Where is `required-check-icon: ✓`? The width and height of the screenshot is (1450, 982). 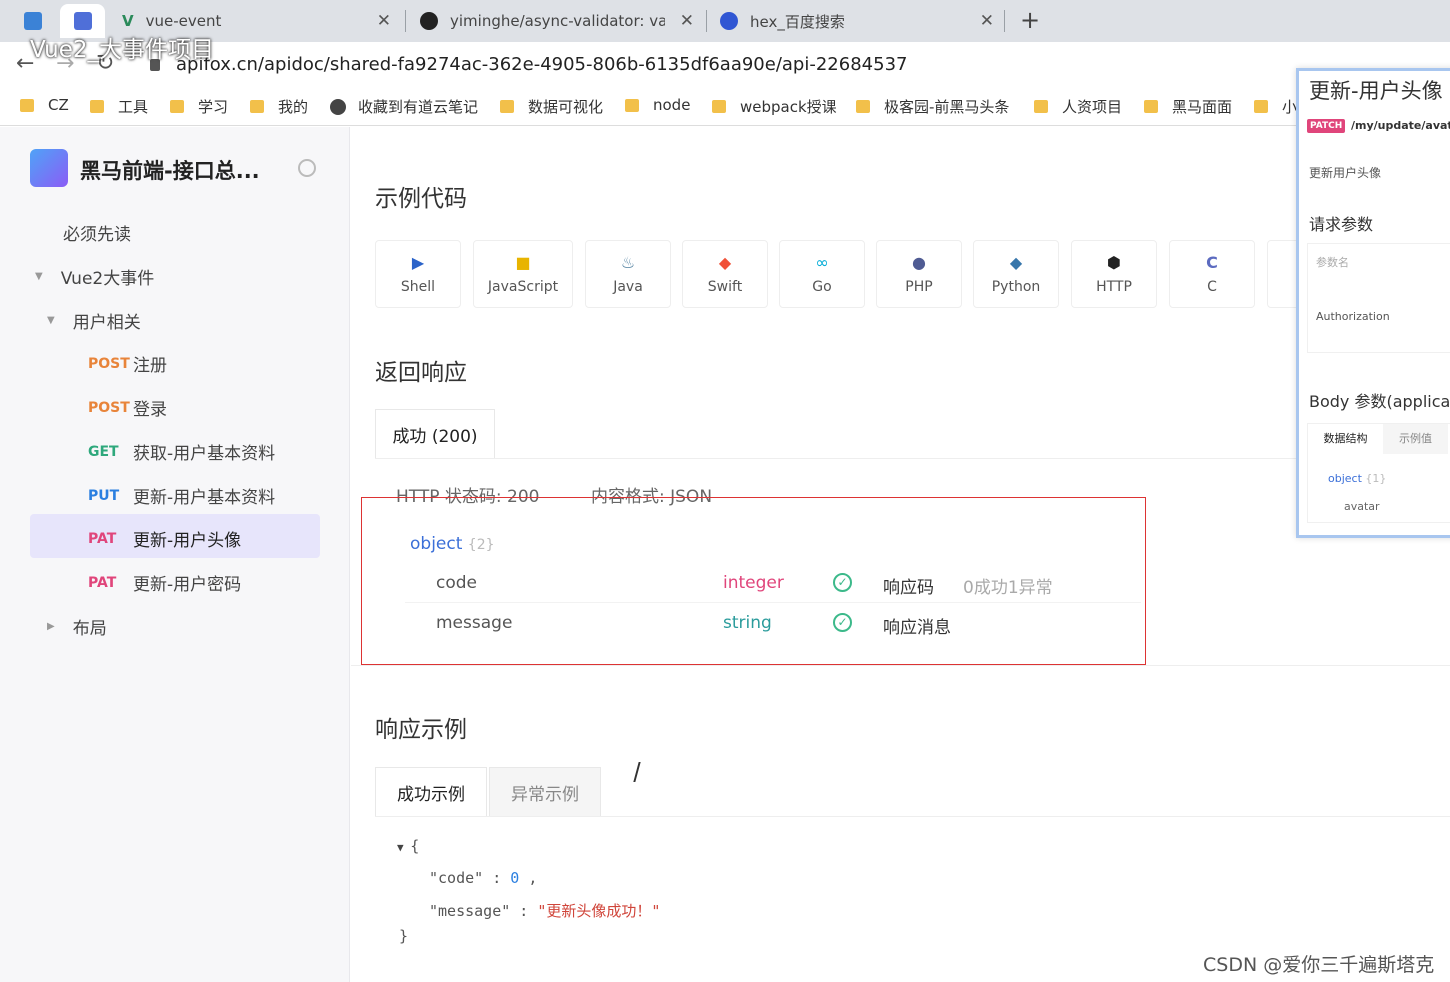
required-check-icon: ✓ is located at coordinates (842, 582).